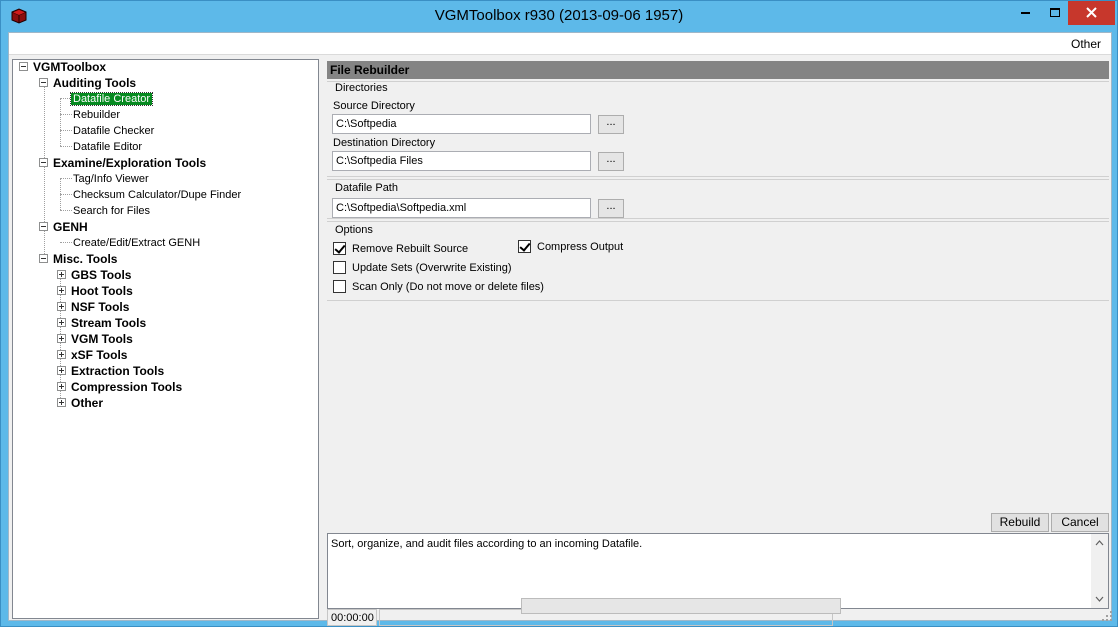 Image resolution: width=1118 pixels, height=627 pixels. I want to click on tree-item-rebuilder: Rebuilder, so click(96, 115).